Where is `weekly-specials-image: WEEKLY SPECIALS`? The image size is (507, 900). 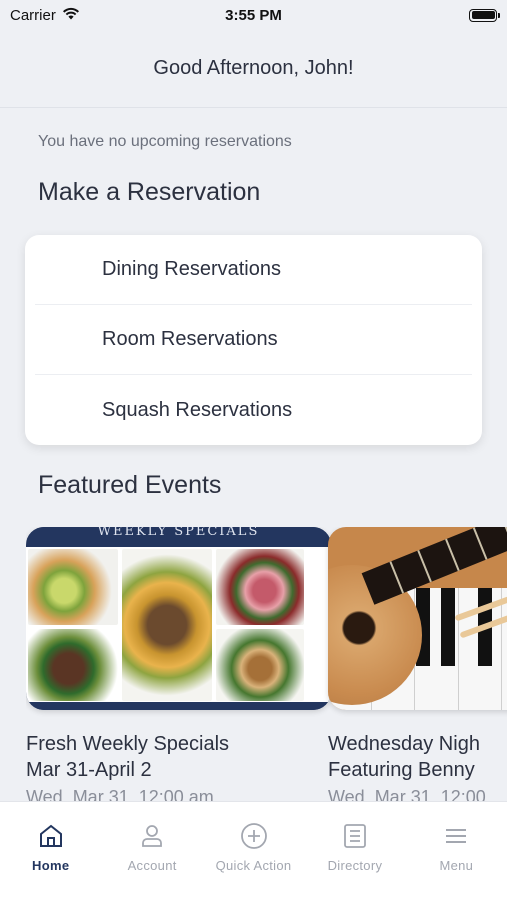 weekly-specials-image: WEEKLY SPECIALS is located at coordinates (178, 618).